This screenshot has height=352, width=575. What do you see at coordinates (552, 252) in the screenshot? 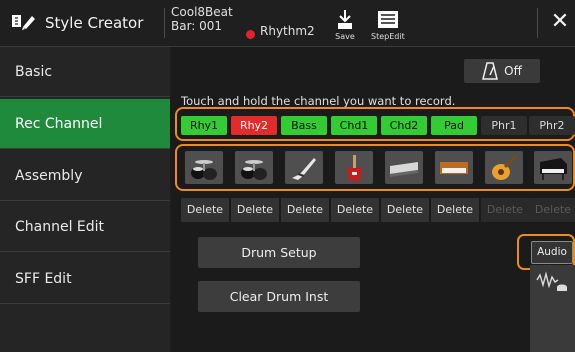
I see `audio-button: Audio` at bounding box center [552, 252].